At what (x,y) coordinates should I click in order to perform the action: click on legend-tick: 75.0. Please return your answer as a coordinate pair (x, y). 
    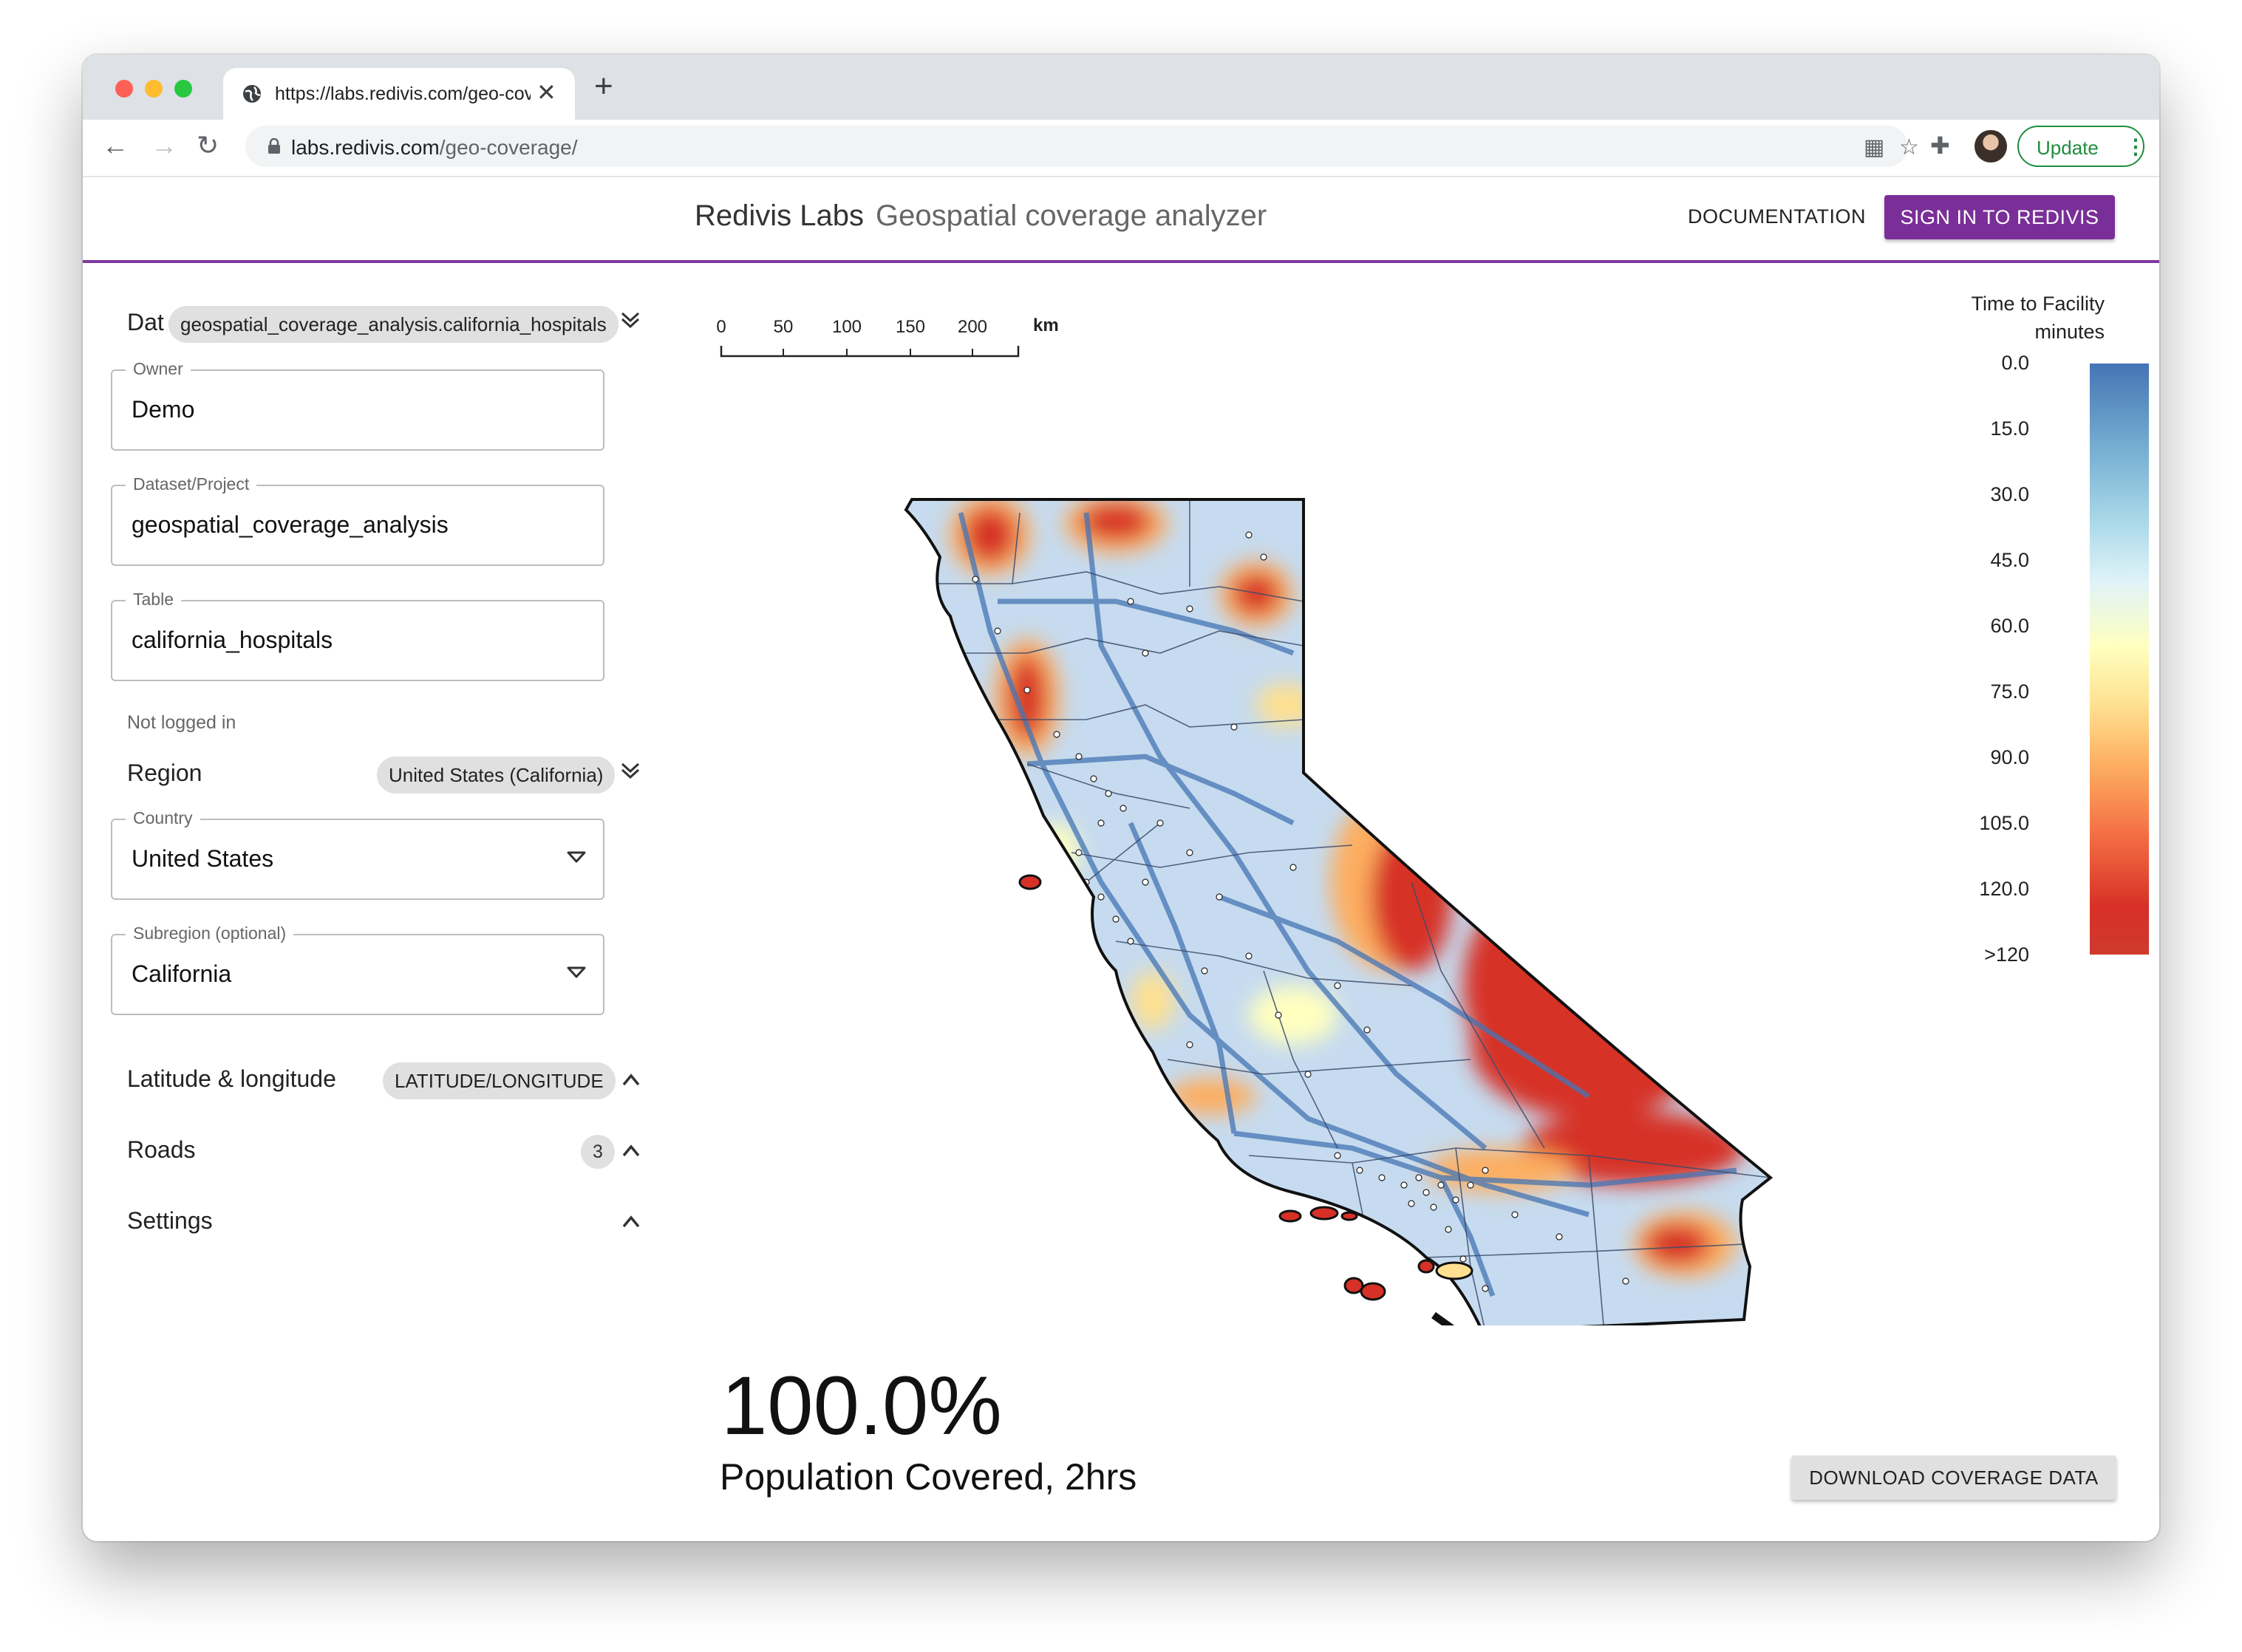
    Looking at the image, I should click on (2009, 691).